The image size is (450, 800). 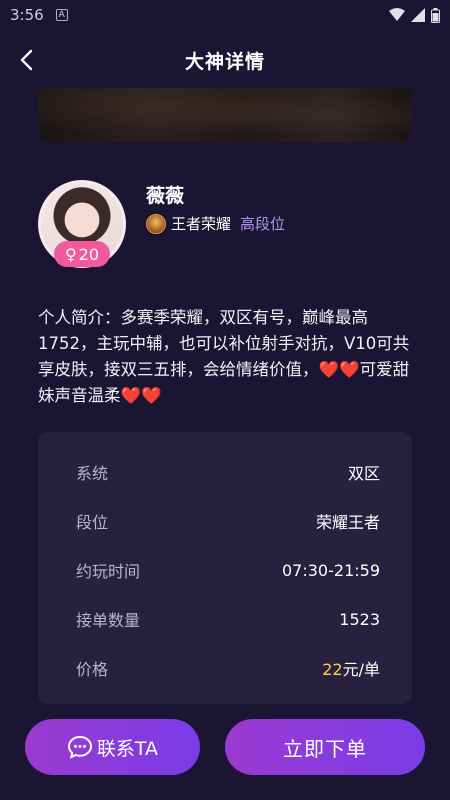 I want to click on game-row: 王者荣耀 高段位, so click(x=215, y=223).